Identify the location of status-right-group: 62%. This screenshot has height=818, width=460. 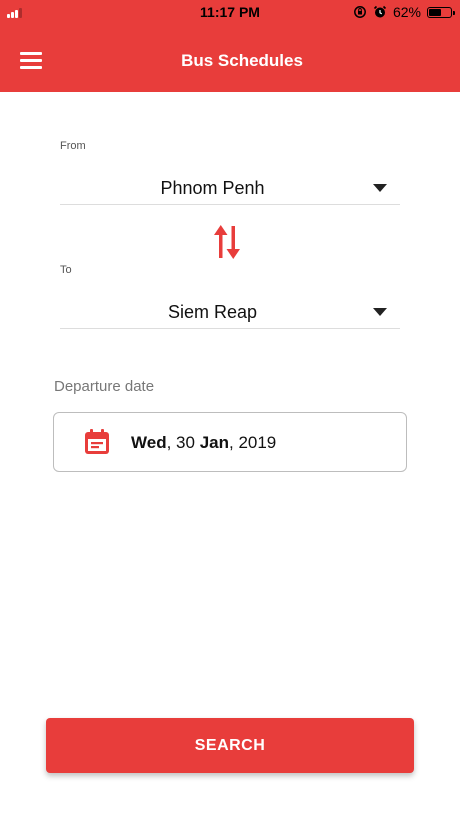
(404, 12).